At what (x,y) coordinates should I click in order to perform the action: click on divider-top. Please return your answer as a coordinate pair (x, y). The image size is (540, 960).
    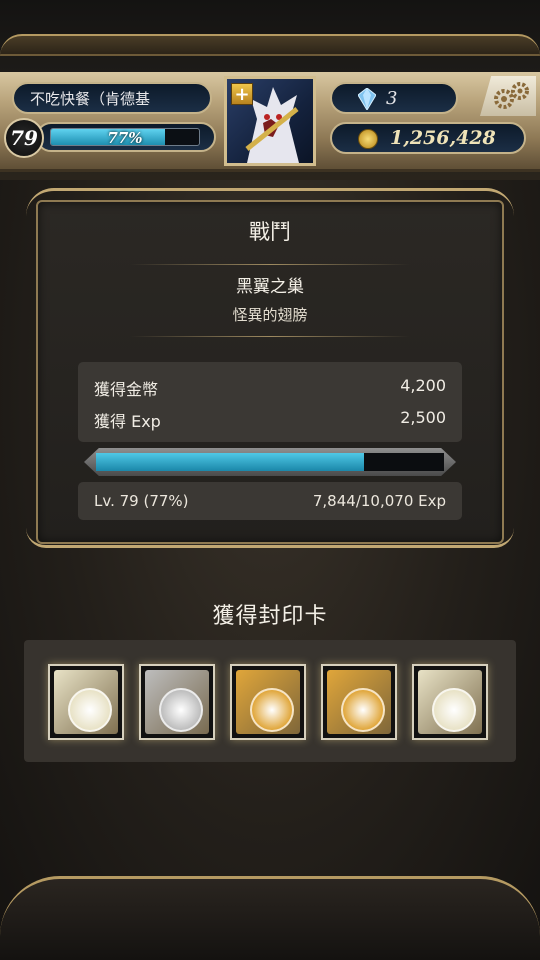
    Looking at the image, I should click on (270, 264).